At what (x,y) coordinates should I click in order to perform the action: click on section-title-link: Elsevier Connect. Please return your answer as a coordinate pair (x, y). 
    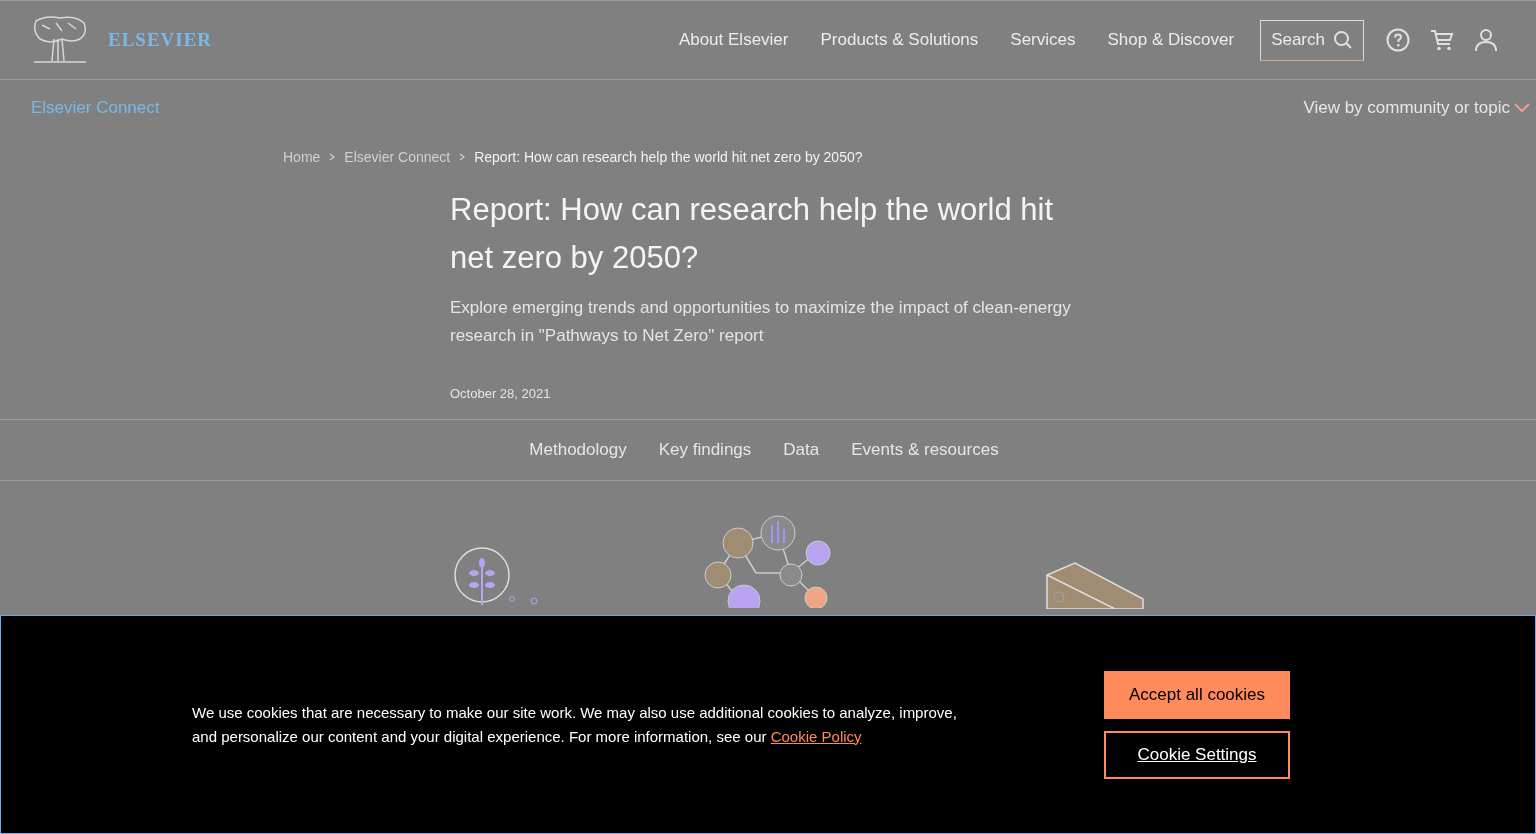
    Looking at the image, I should click on (95, 108).